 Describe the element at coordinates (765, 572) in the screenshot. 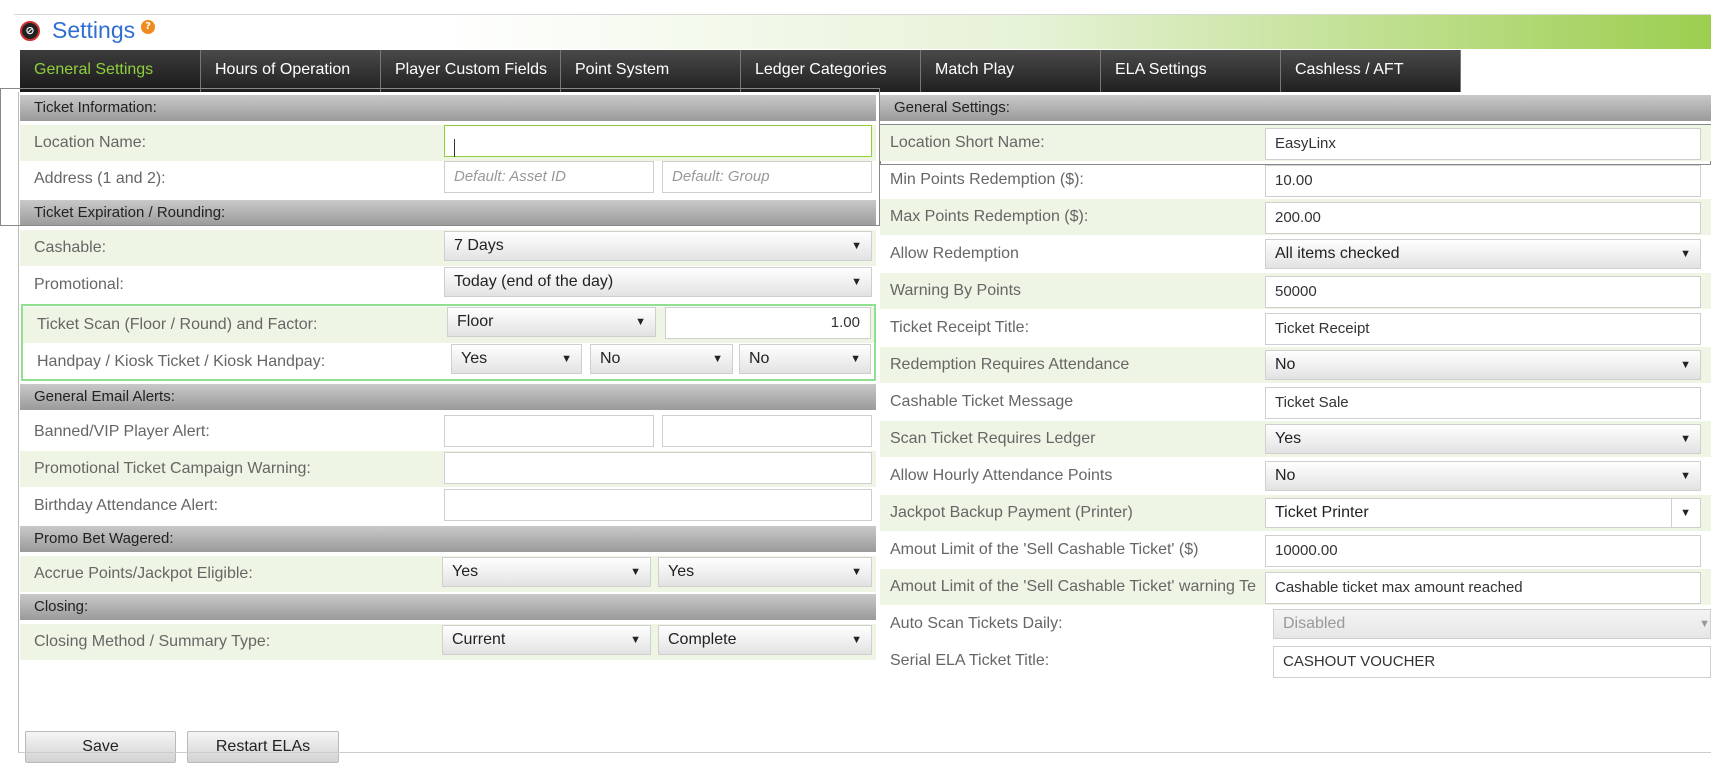

I see `jackpot-eligible-select: Yes ▼` at that location.